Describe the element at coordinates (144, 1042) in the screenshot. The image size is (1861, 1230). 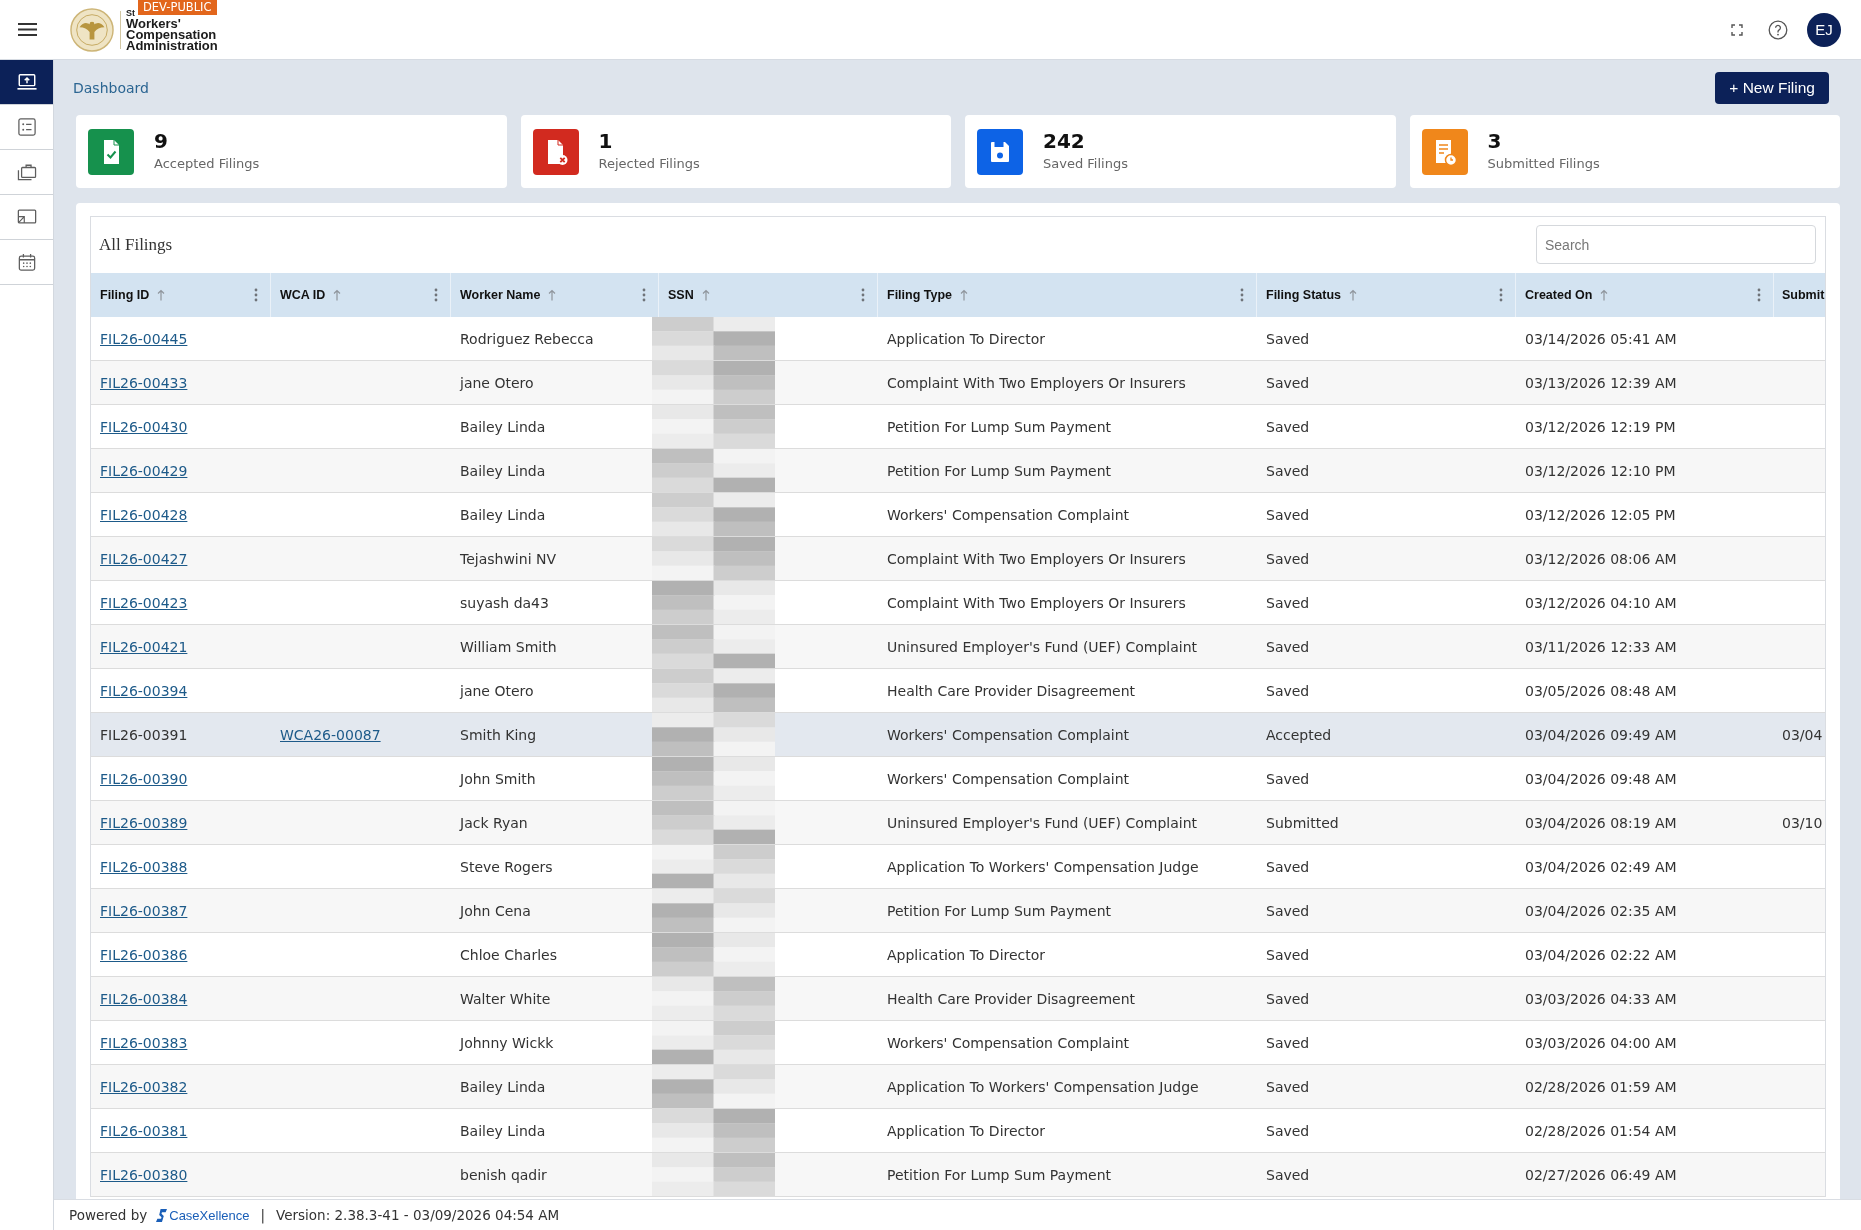
I see `filing-id-link: FIL26-00383` at that location.